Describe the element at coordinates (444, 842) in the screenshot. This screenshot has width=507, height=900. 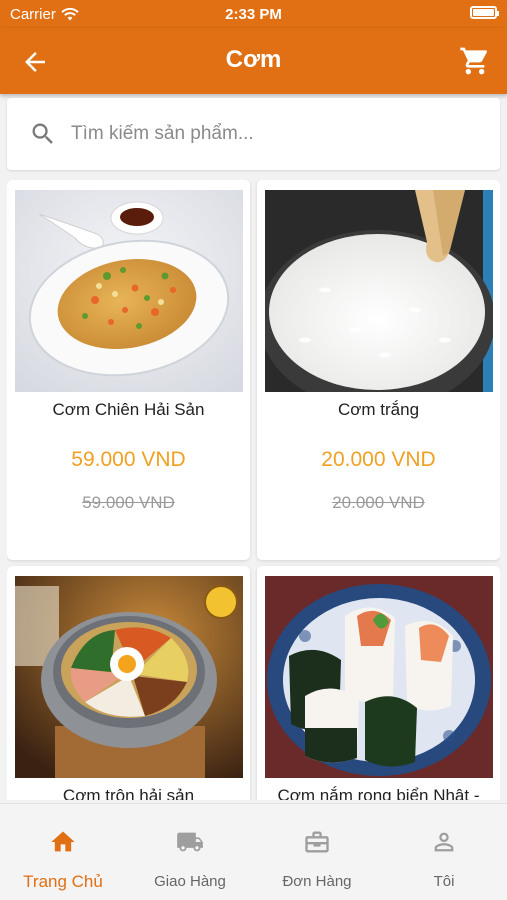
I see `user-icon` at that location.